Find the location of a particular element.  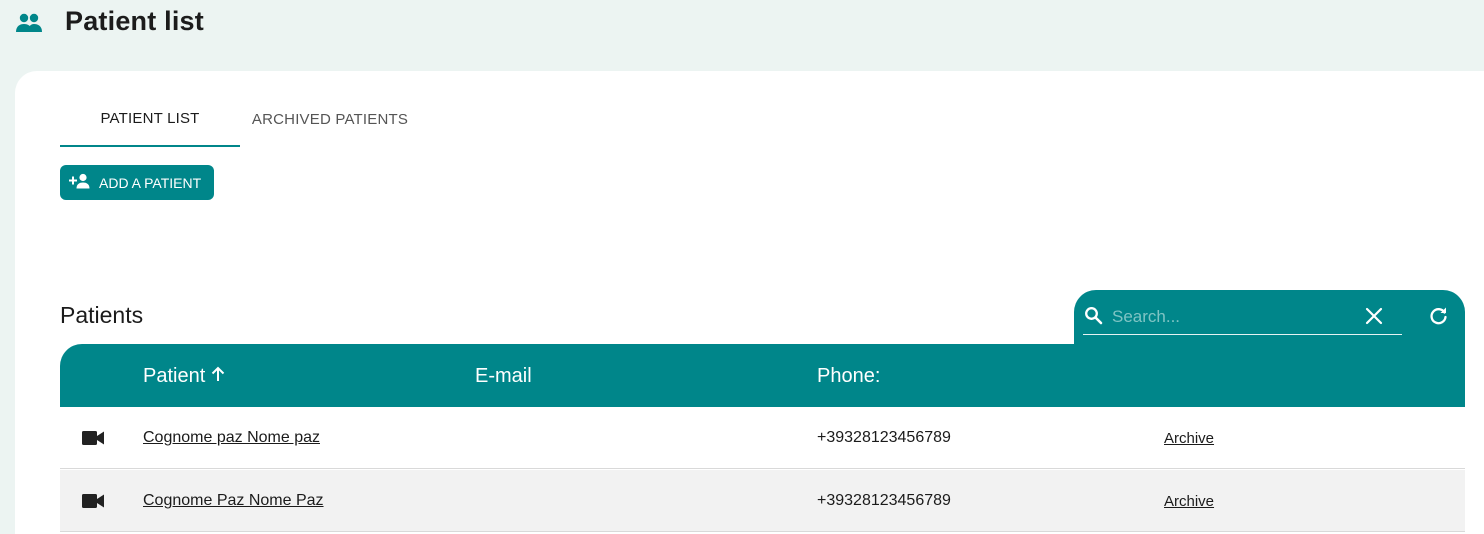

add-patient-button: ADD A PATIENT is located at coordinates (137, 182).